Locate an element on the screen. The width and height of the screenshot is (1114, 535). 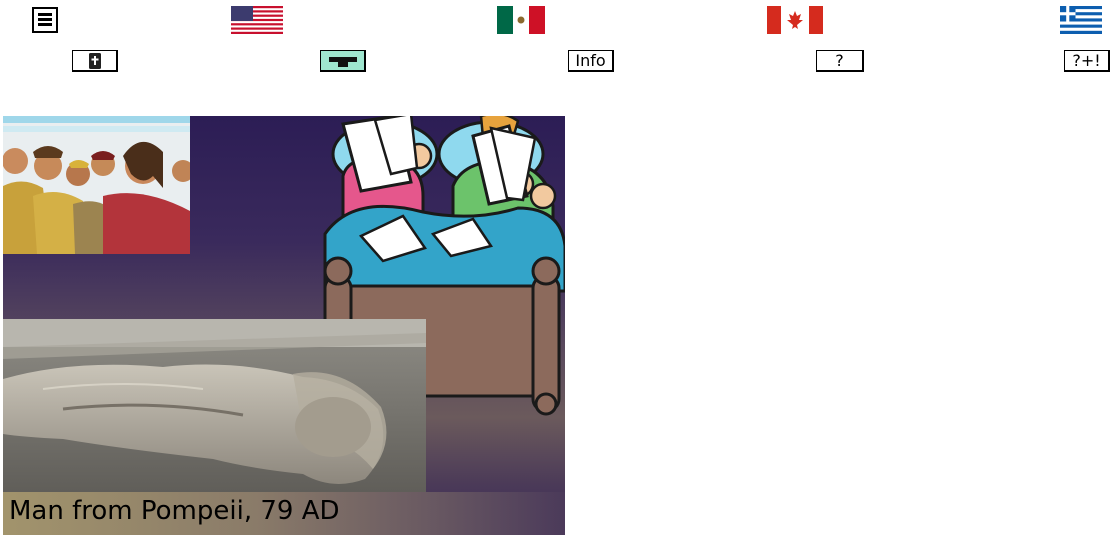
us-flag-icon is located at coordinates (257, 20).